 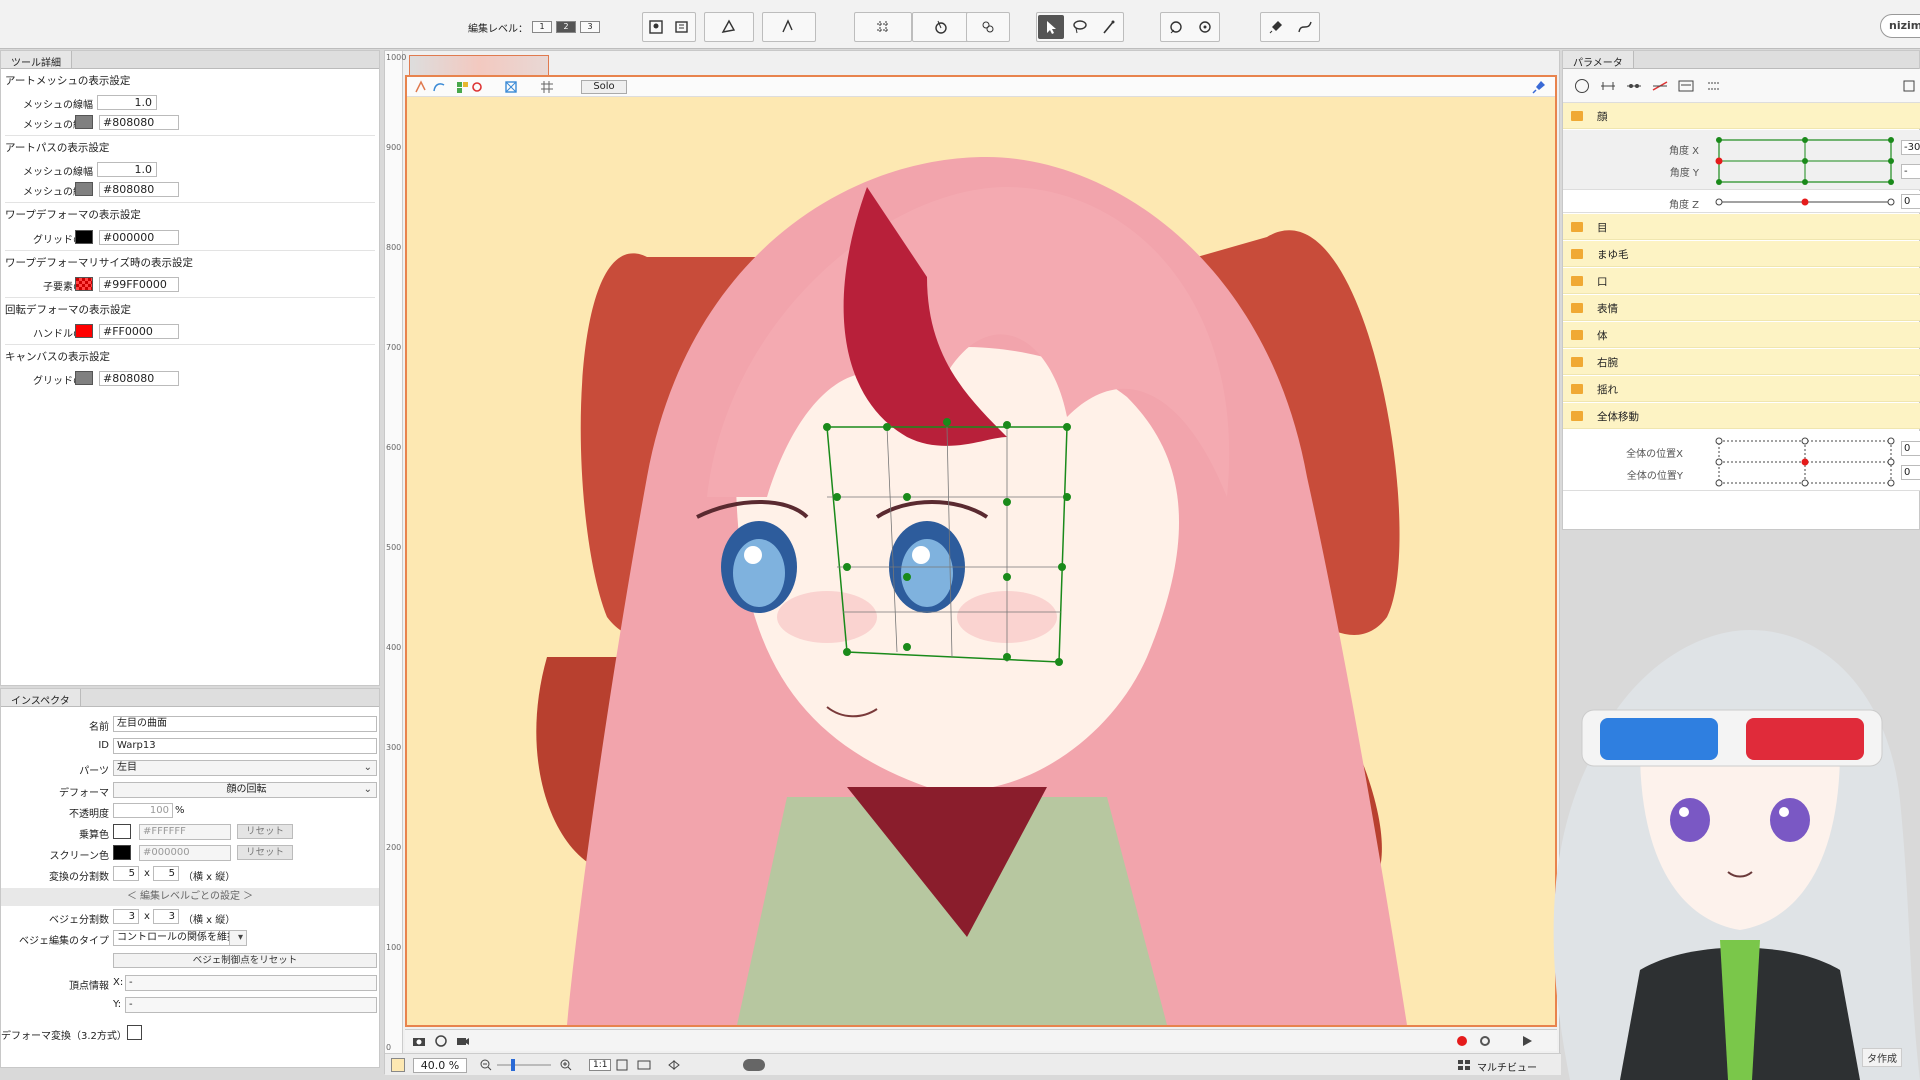 I want to click on pen-icon, so click(x=421, y=87).